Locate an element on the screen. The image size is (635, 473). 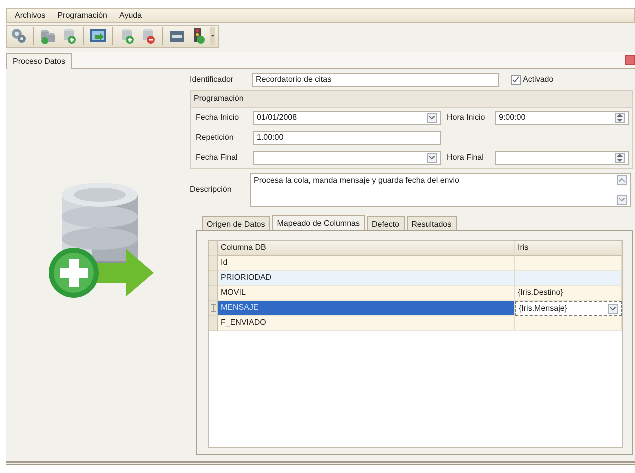
table-cell: PRIORIODAD is located at coordinates (366, 278).